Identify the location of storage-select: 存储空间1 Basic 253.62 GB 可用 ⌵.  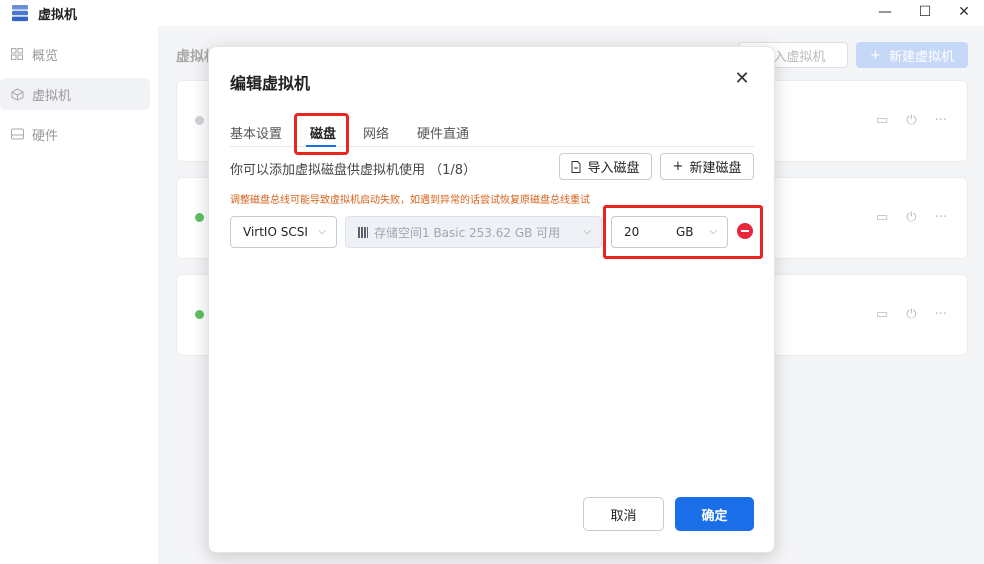
(473, 232).